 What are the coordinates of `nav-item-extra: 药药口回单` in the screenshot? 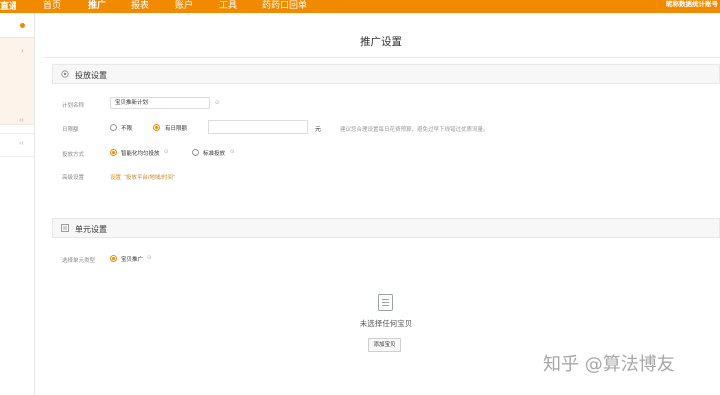 It's located at (284, 6).